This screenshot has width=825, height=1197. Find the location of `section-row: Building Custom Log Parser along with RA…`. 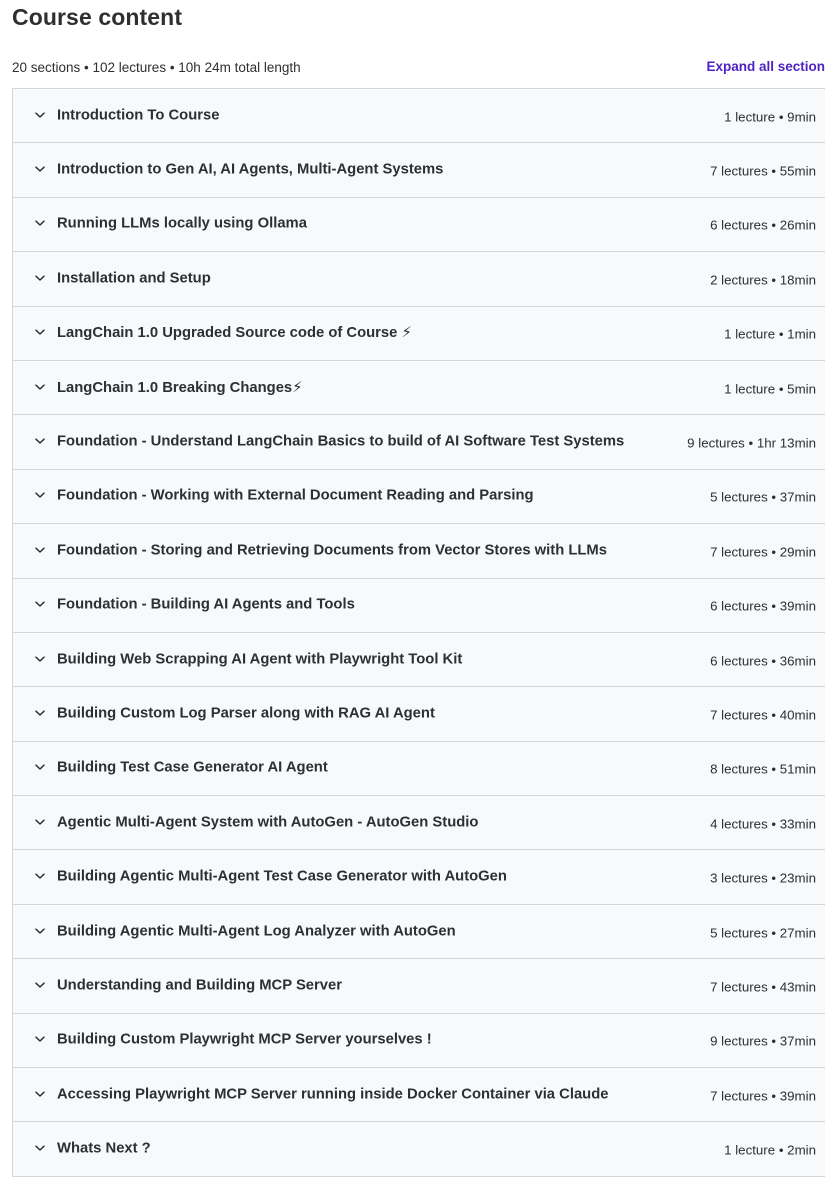

section-row: Building Custom Log Parser along with RA… is located at coordinates (419, 714).